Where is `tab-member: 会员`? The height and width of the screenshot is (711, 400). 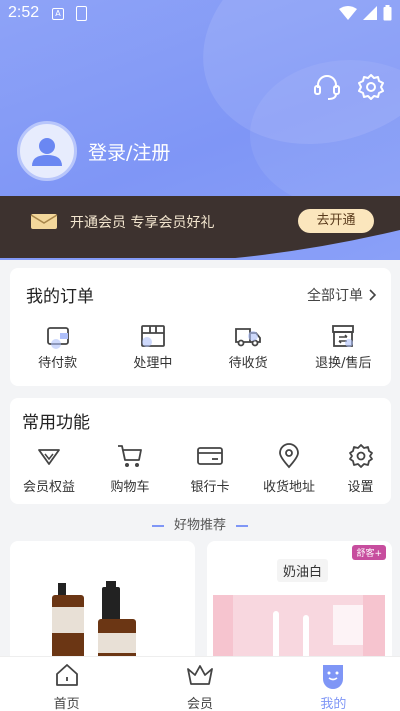 tab-member: 会员 is located at coordinates (199, 684).